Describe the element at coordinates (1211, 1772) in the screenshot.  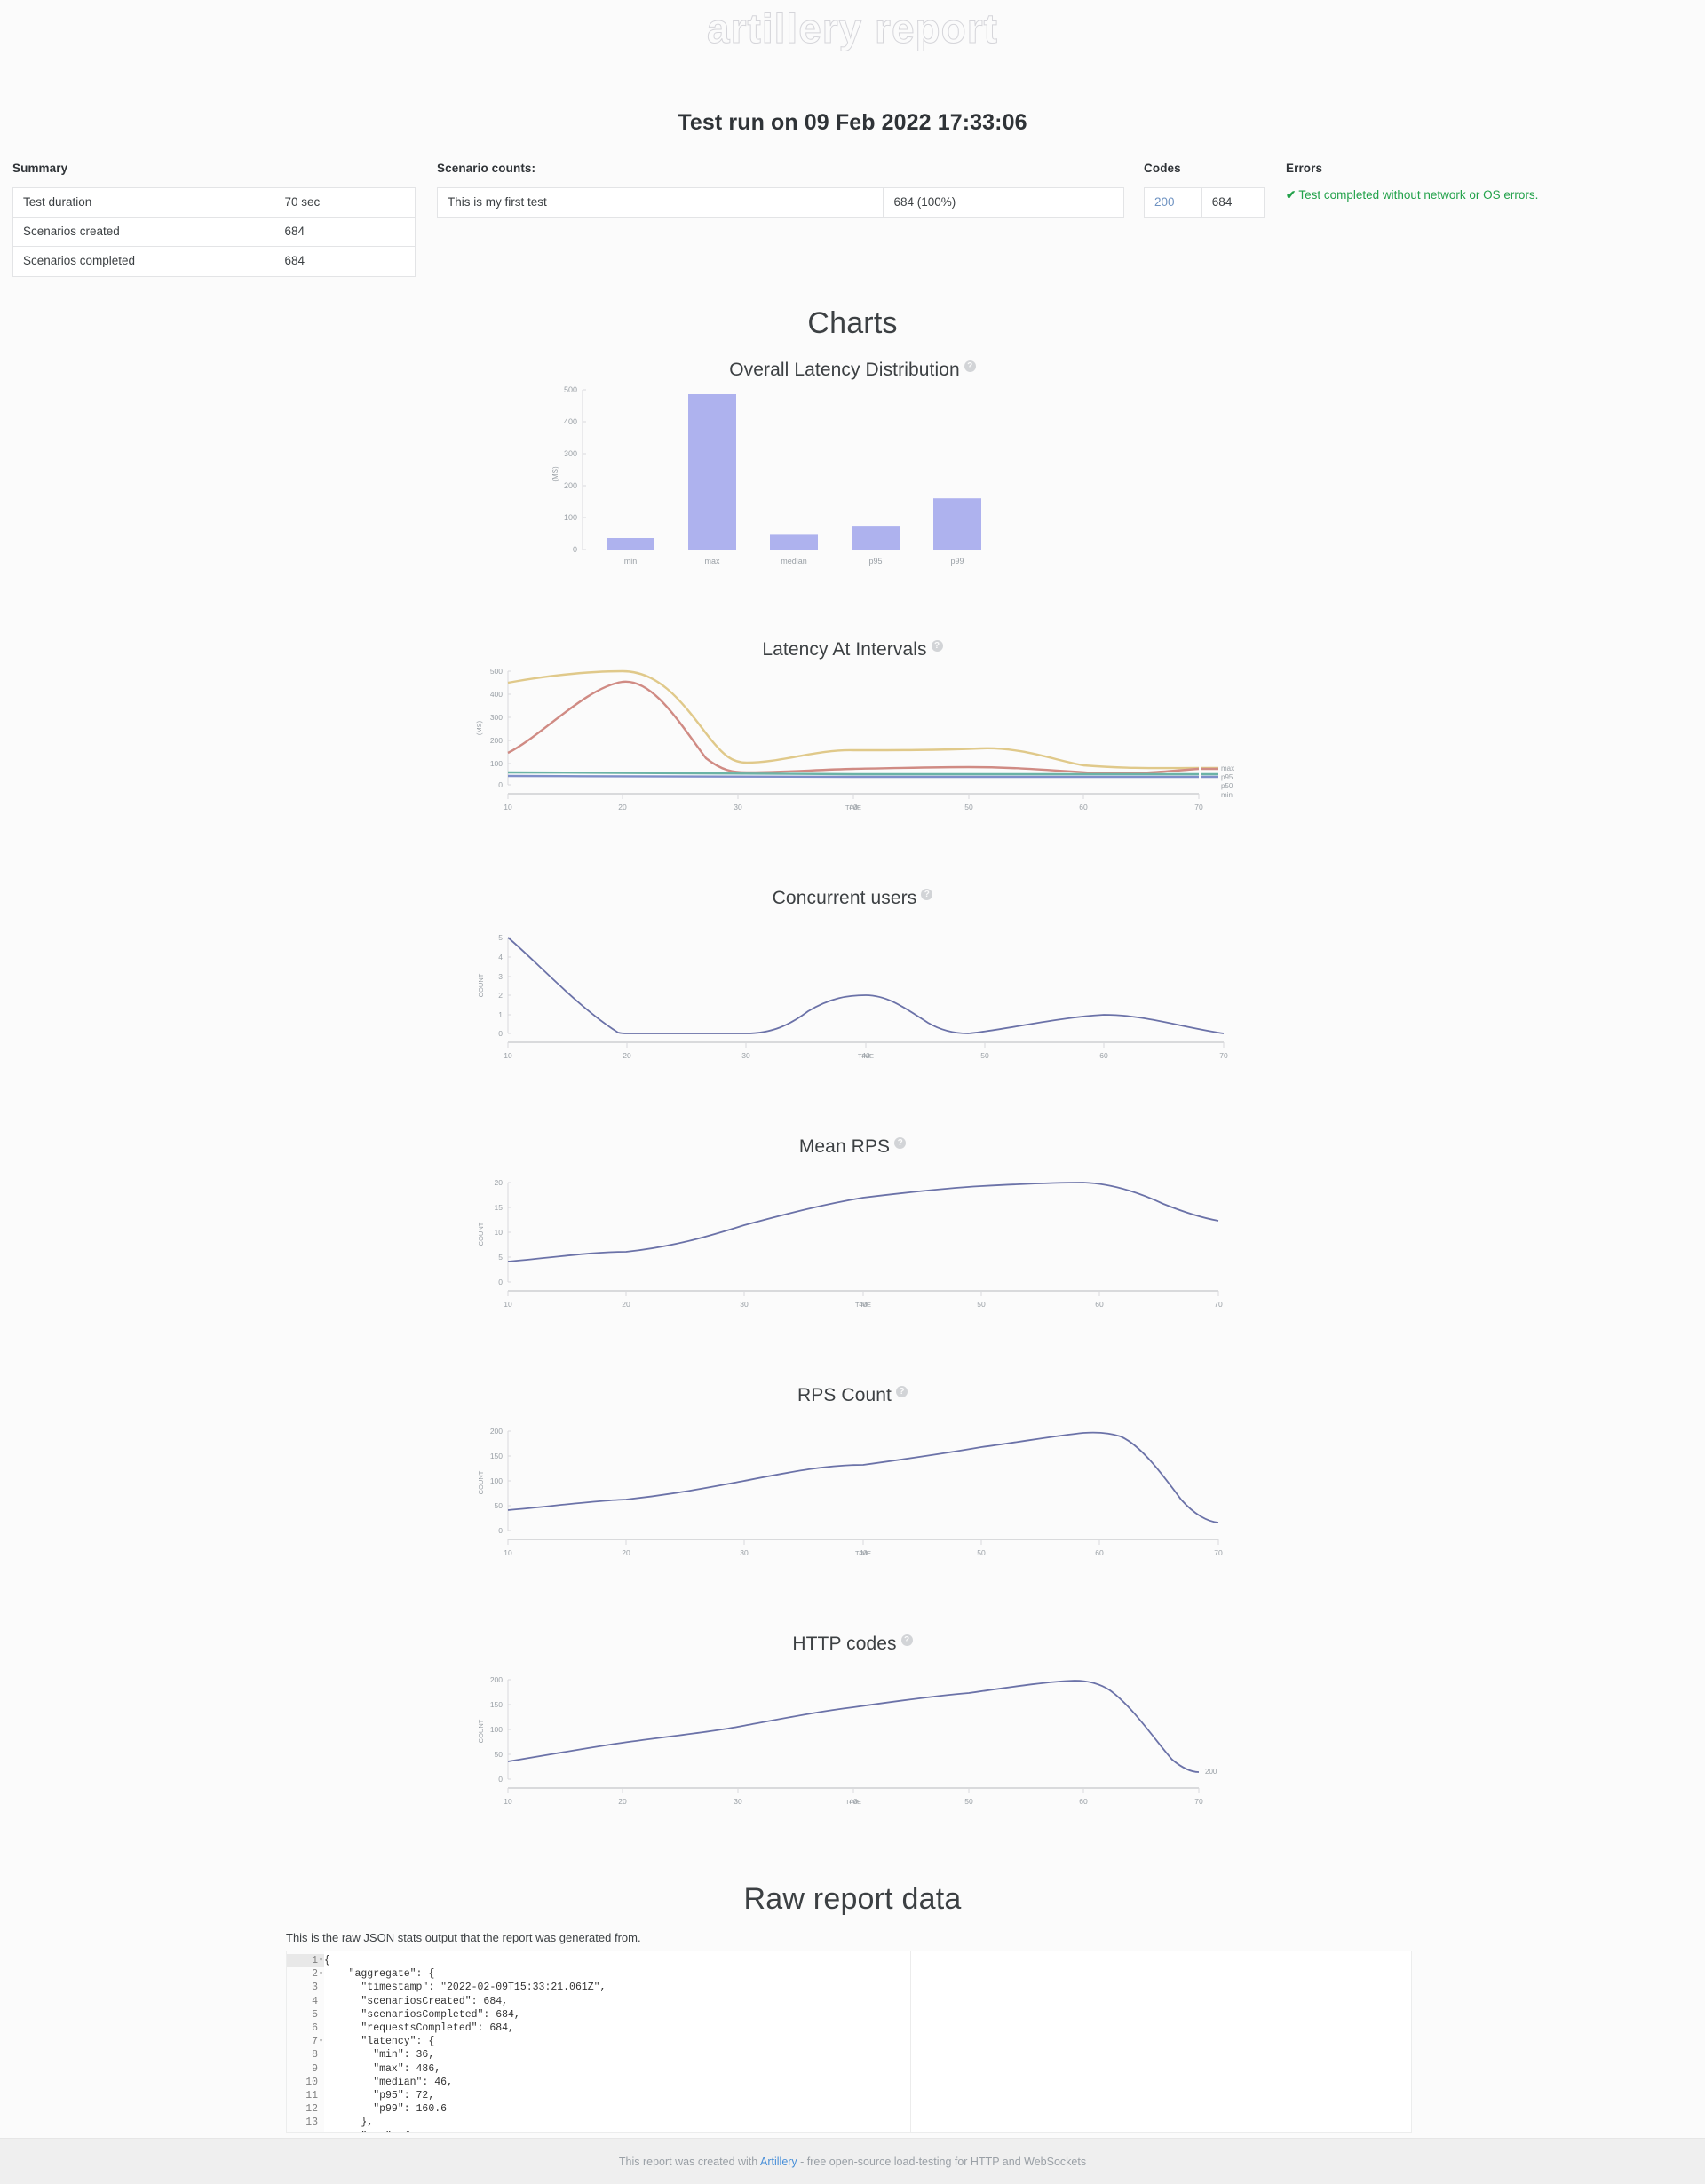
I see `legend-200: 200` at that location.